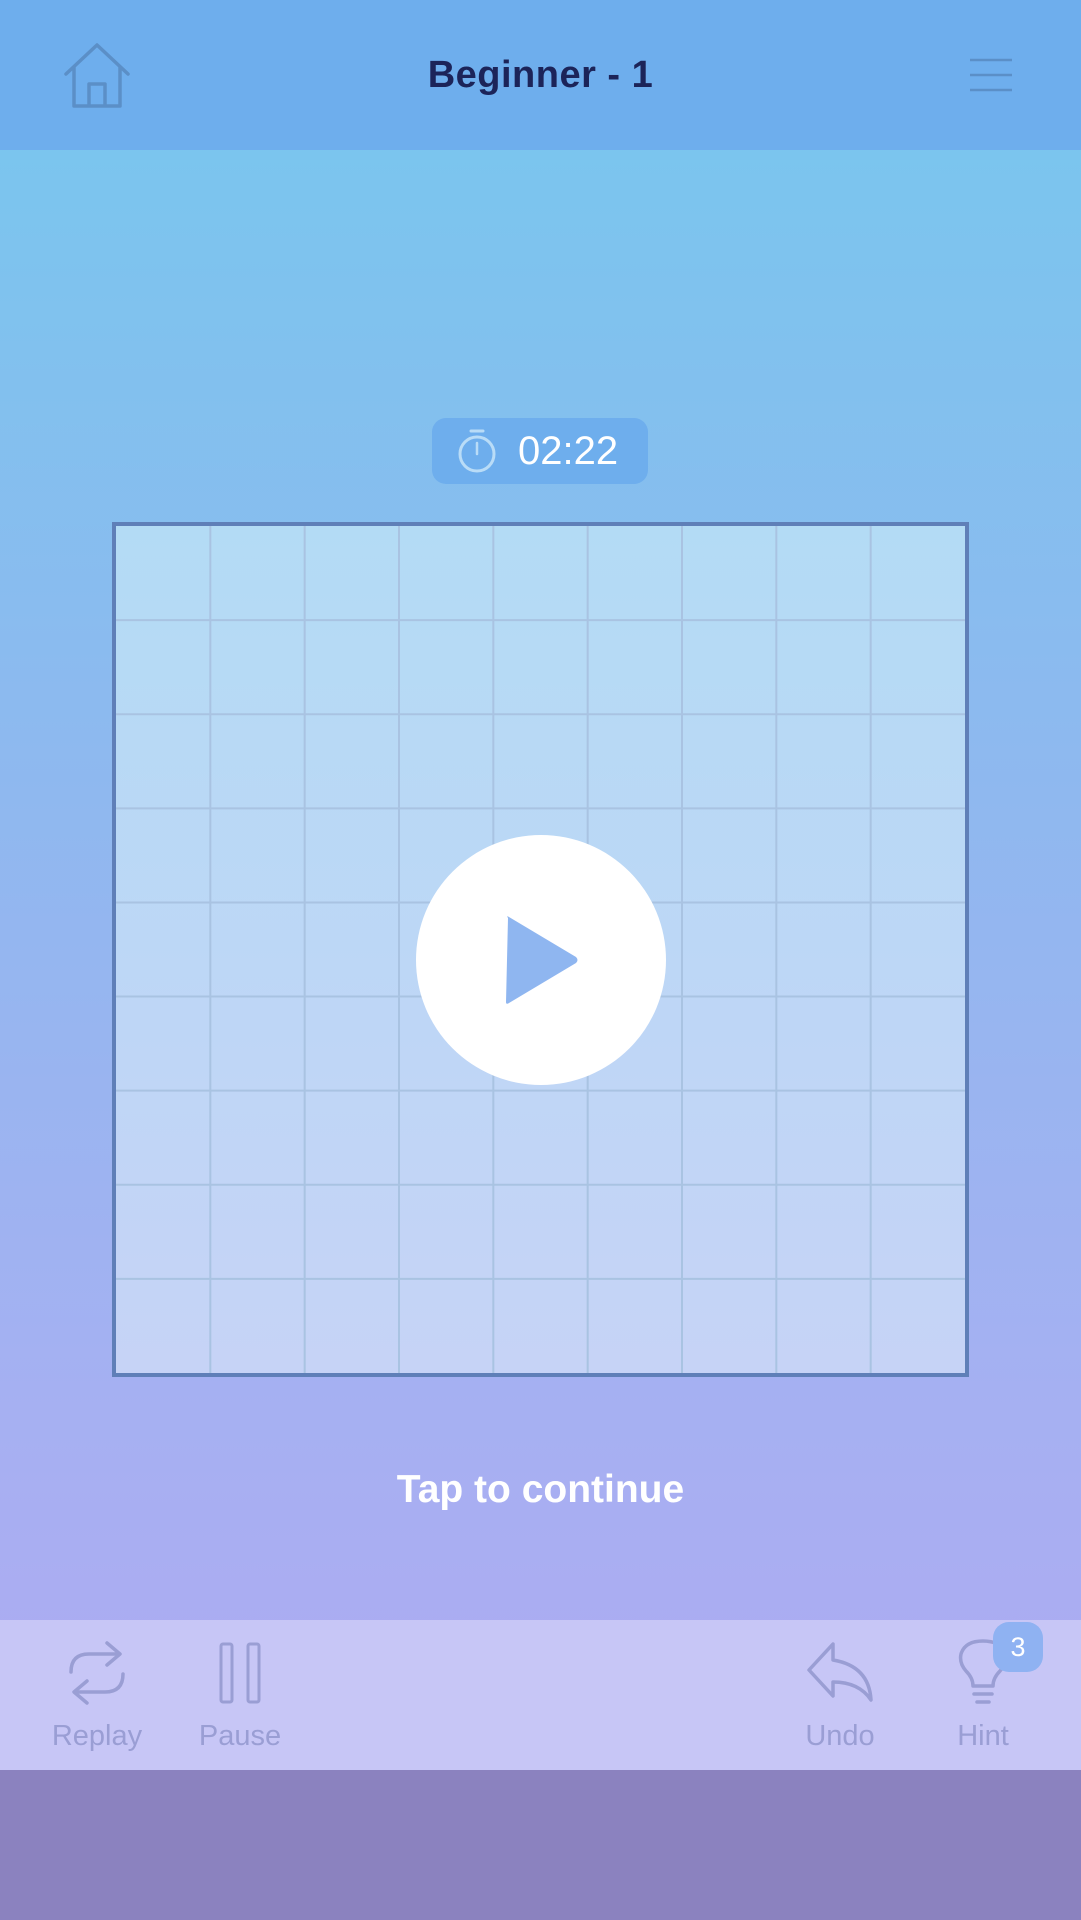 Image resolution: width=1081 pixels, height=1920 pixels. I want to click on page-title: Beginner - 1, so click(540, 74).